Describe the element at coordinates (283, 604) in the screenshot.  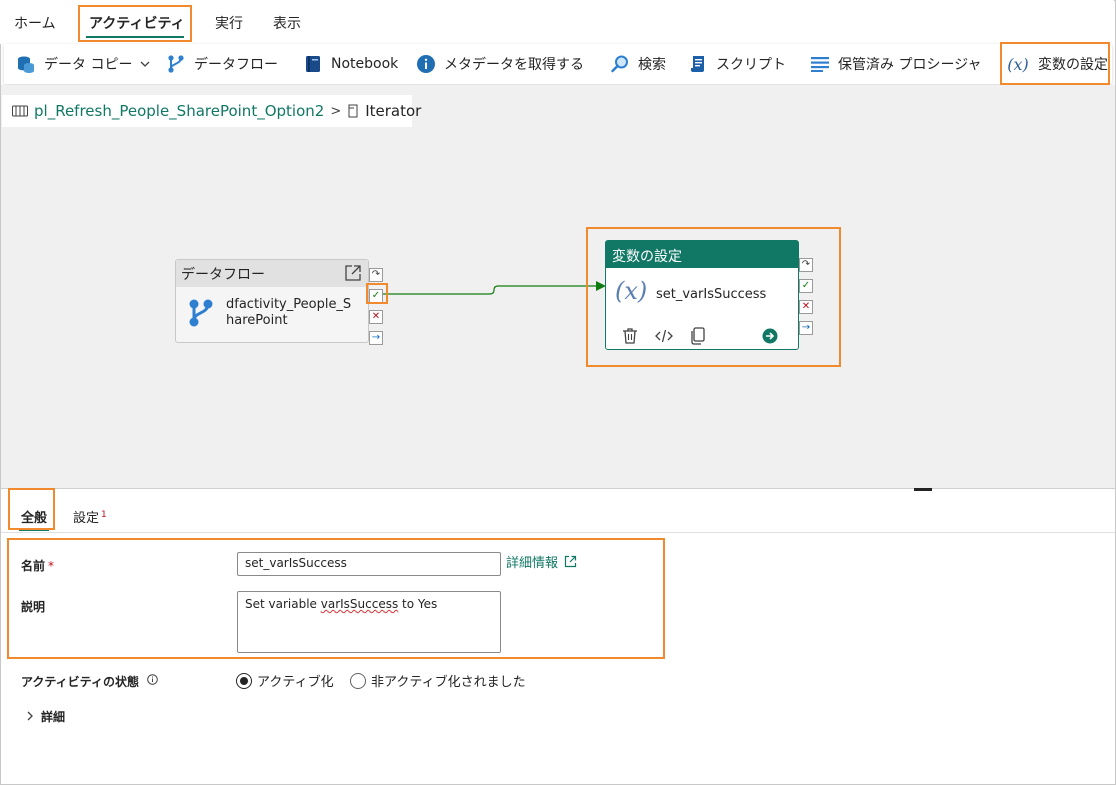
I see `description-text-1: Set variable` at that location.